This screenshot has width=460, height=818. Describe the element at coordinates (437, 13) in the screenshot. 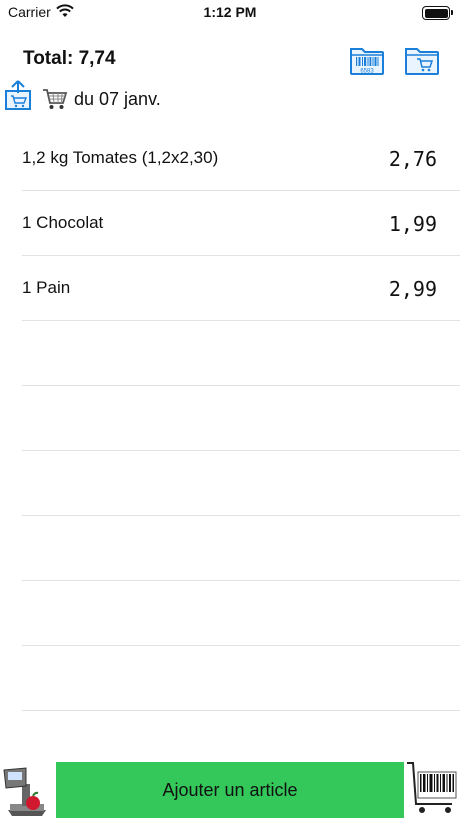

I see `battery-icon` at that location.